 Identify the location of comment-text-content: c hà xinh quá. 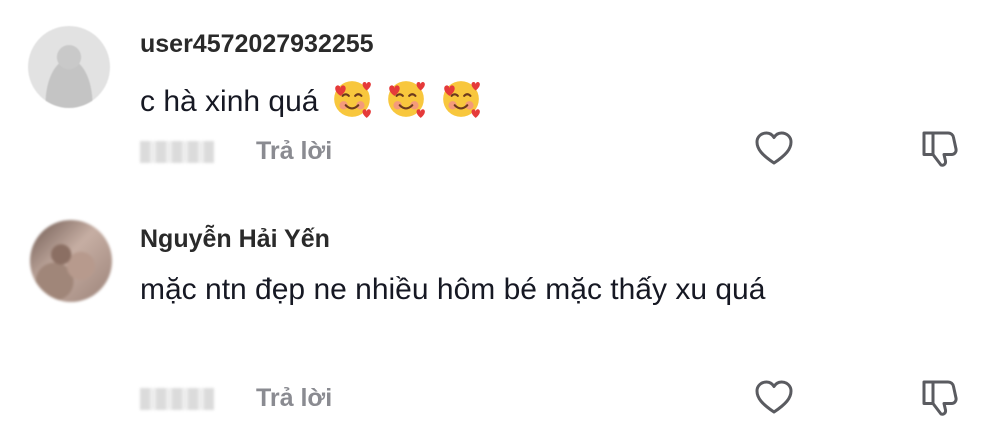
(229, 101).